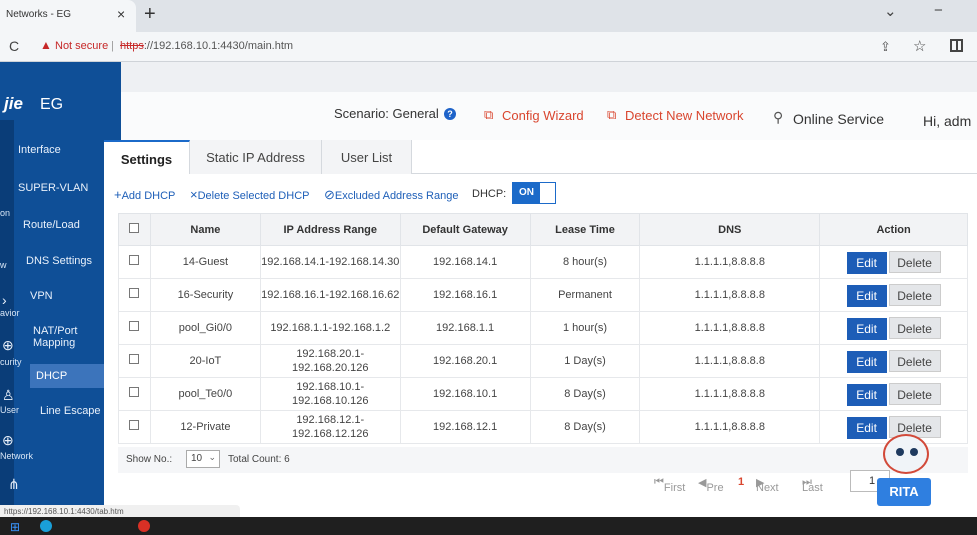 The image size is (977, 535). Describe the element at coordinates (391, 195) in the screenshot. I see `excluded-address-range-button: ⊘Excluded Address Range` at that location.